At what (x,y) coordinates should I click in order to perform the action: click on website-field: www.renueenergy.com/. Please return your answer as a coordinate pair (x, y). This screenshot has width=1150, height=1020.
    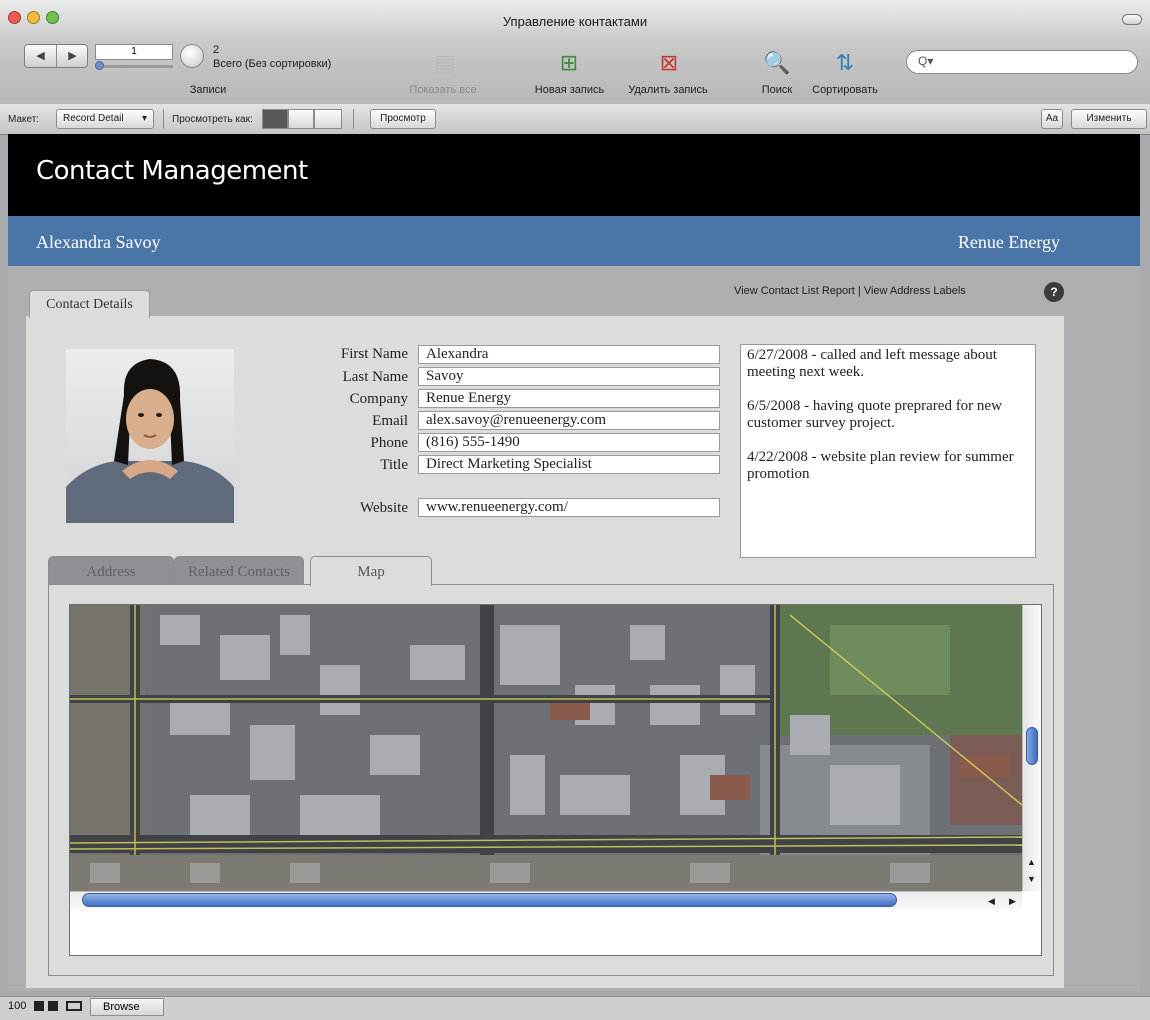
    Looking at the image, I should click on (569, 507).